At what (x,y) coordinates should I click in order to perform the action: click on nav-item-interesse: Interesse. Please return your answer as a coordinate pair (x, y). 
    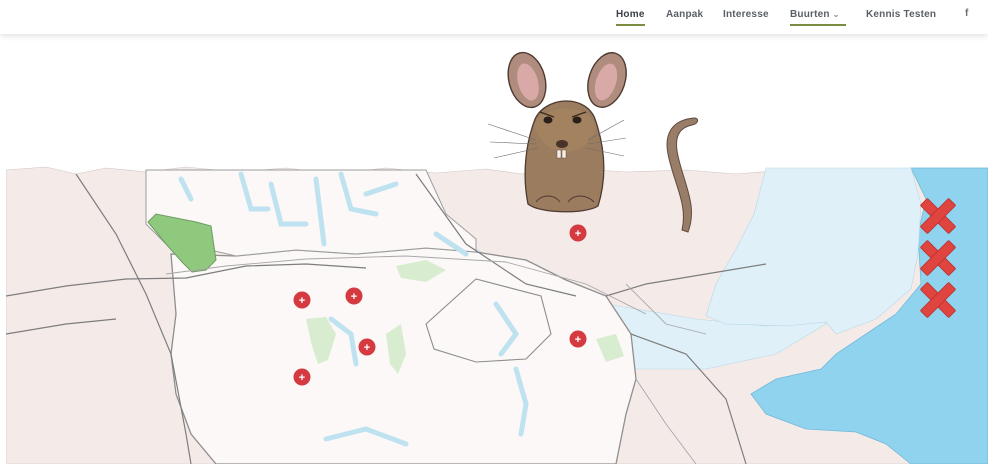
    Looking at the image, I should click on (746, 14).